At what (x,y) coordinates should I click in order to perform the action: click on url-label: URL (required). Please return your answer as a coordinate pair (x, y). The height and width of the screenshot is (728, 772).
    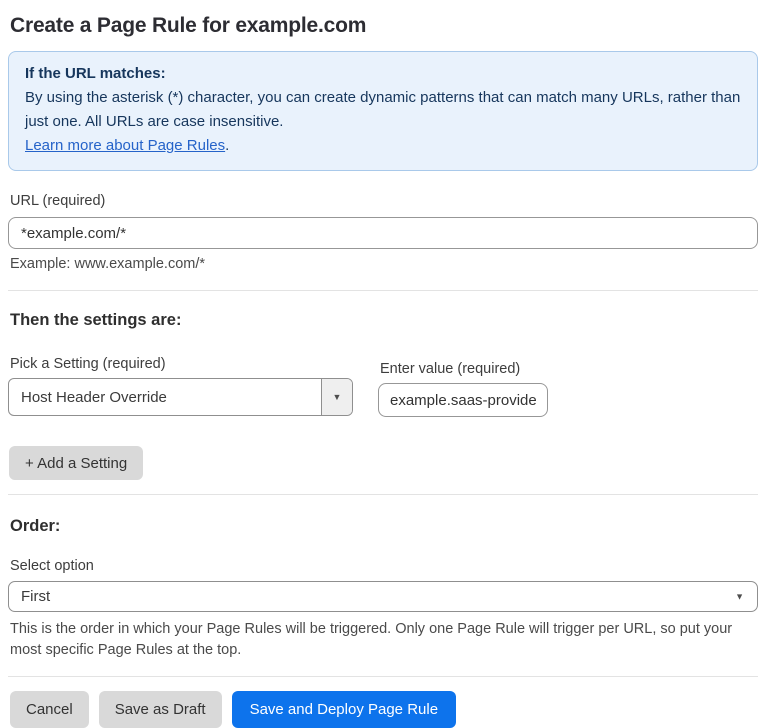
    Looking at the image, I should click on (58, 201).